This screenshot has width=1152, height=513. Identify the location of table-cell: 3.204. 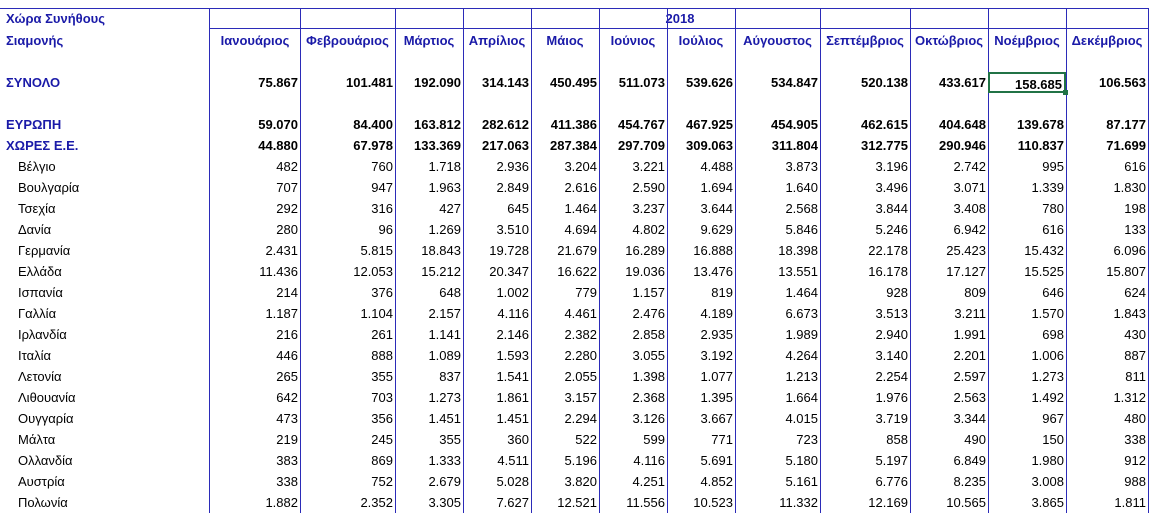
(565, 166).